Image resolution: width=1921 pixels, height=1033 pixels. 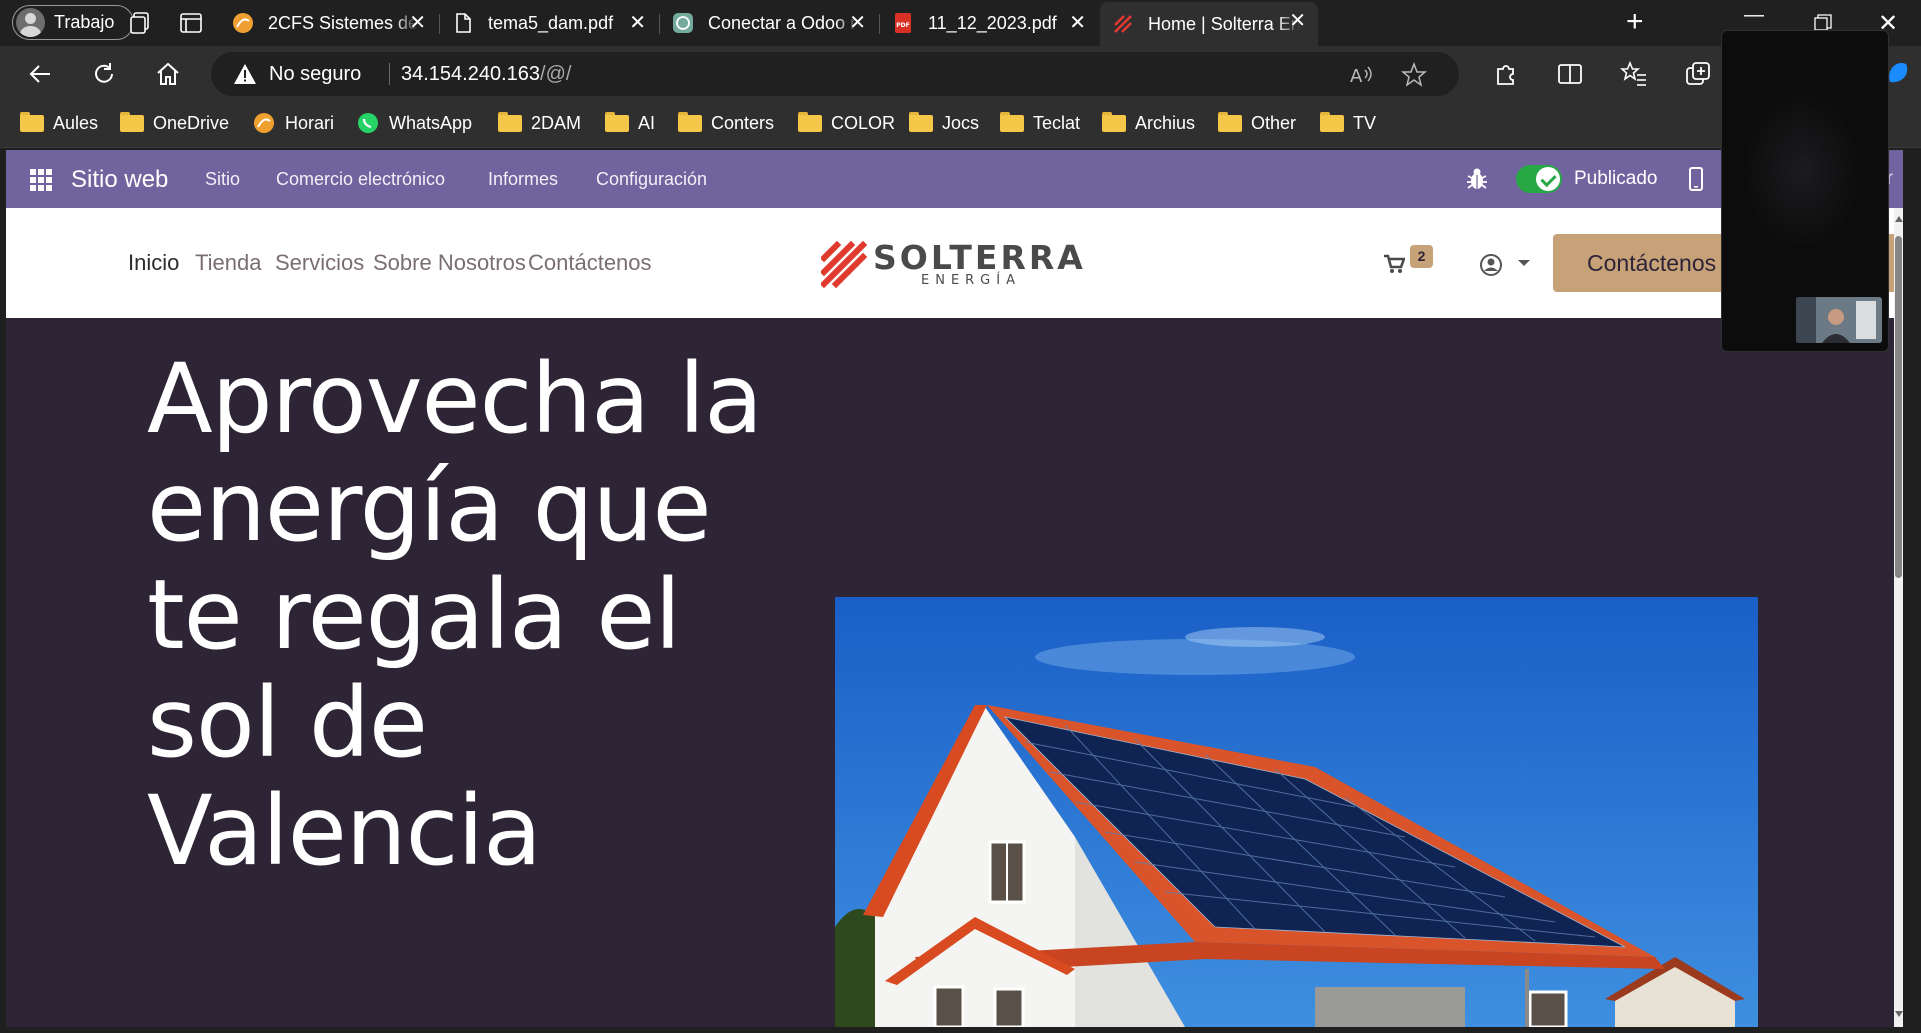 I want to click on user-account-icon, so click(x=1491, y=265).